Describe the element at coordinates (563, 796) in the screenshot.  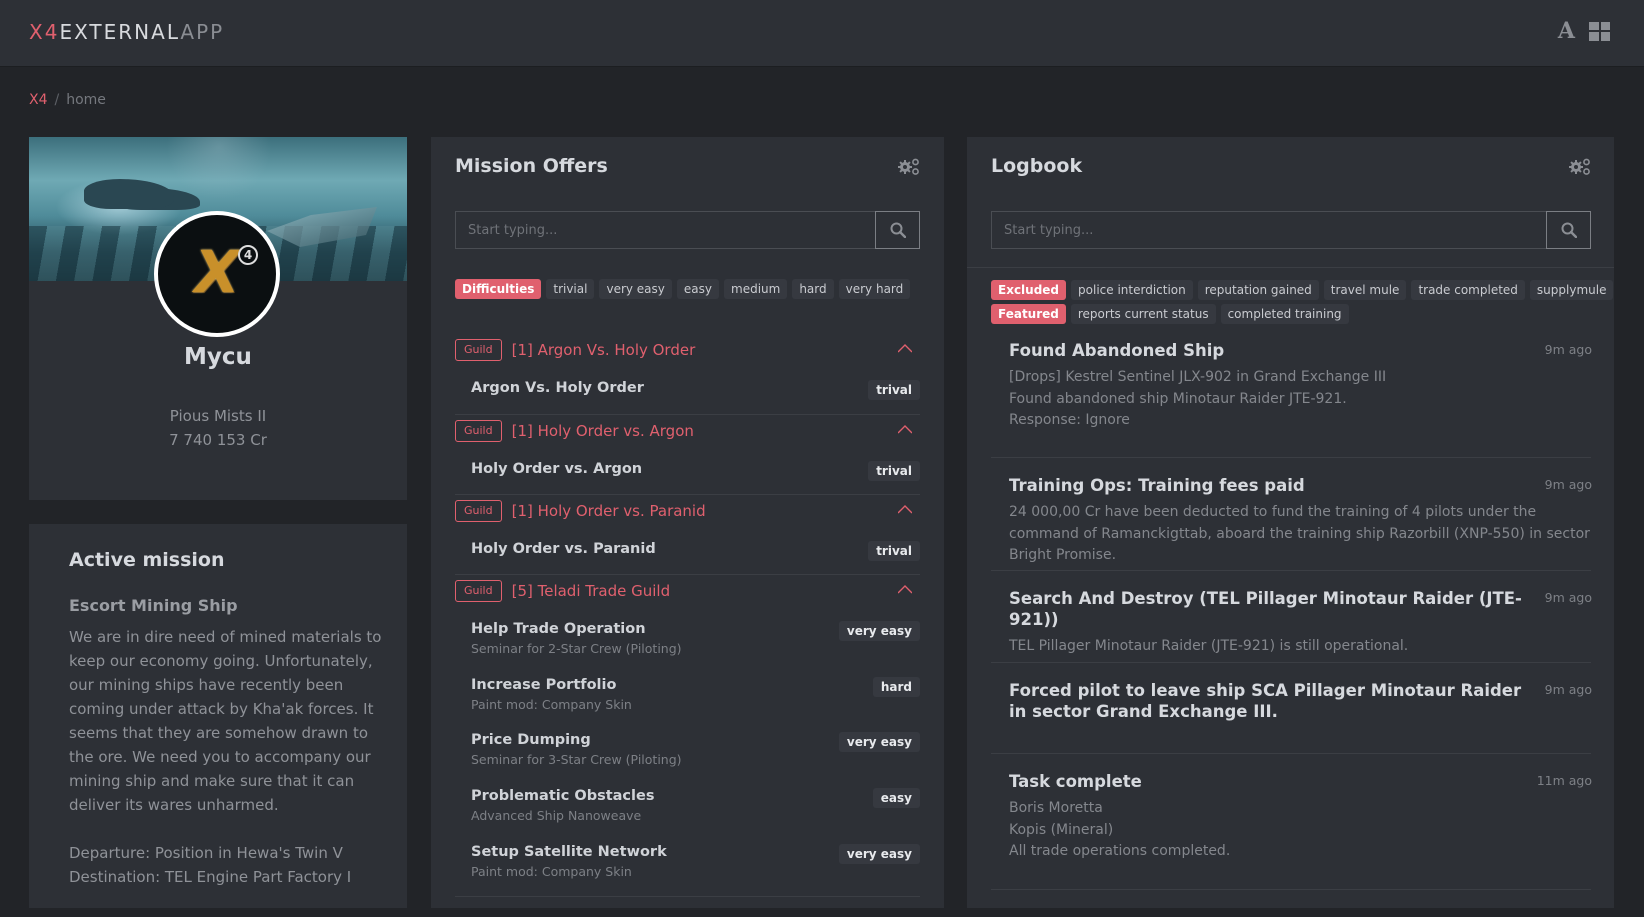
I see `mission-name: Problematic Obstacles` at that location.